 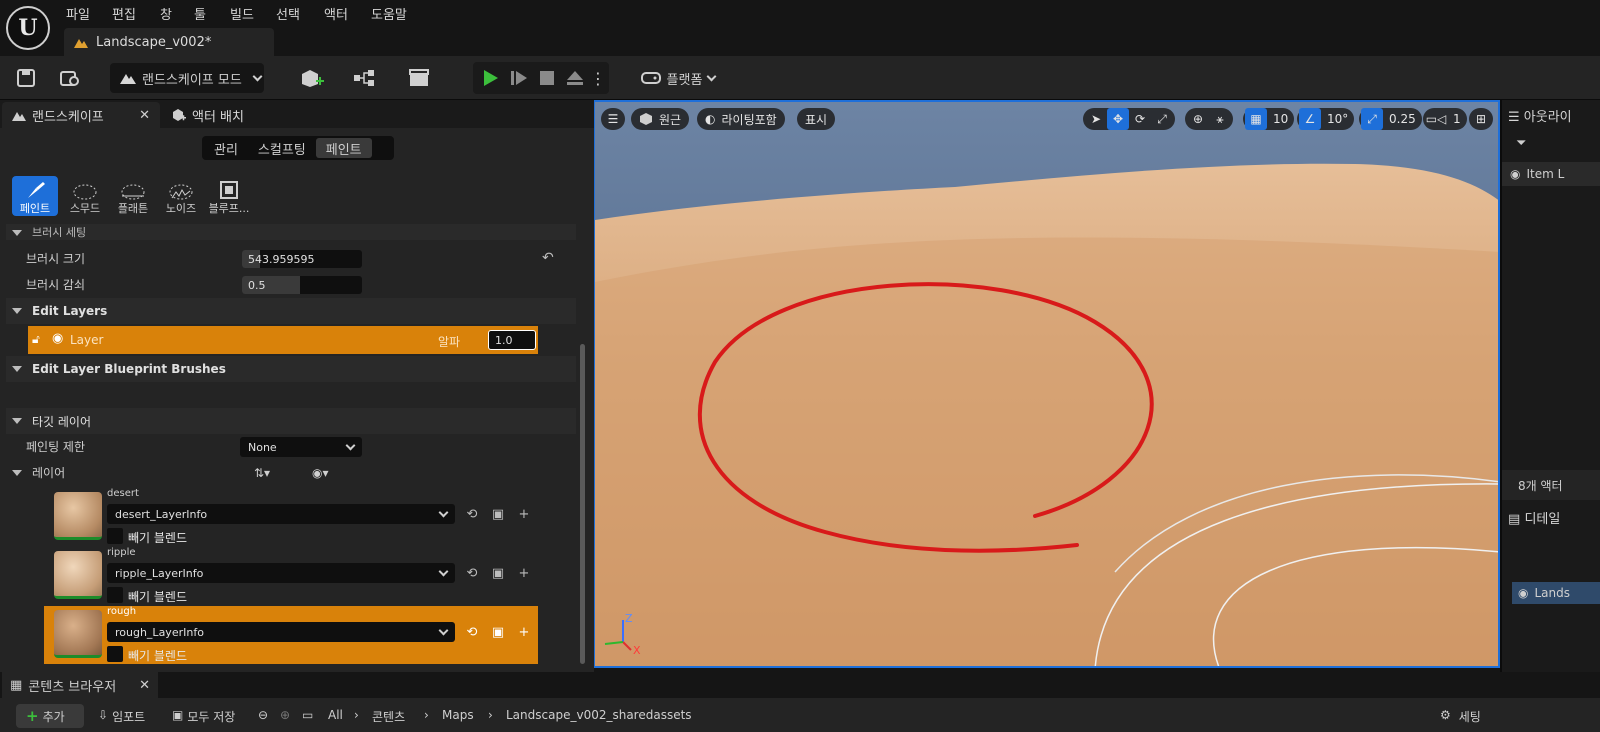 What do you see at coordinates (1269, 119) in the screenshot?
I see `grid-snap: ▦ 10` at bounding box center [1269, 119].